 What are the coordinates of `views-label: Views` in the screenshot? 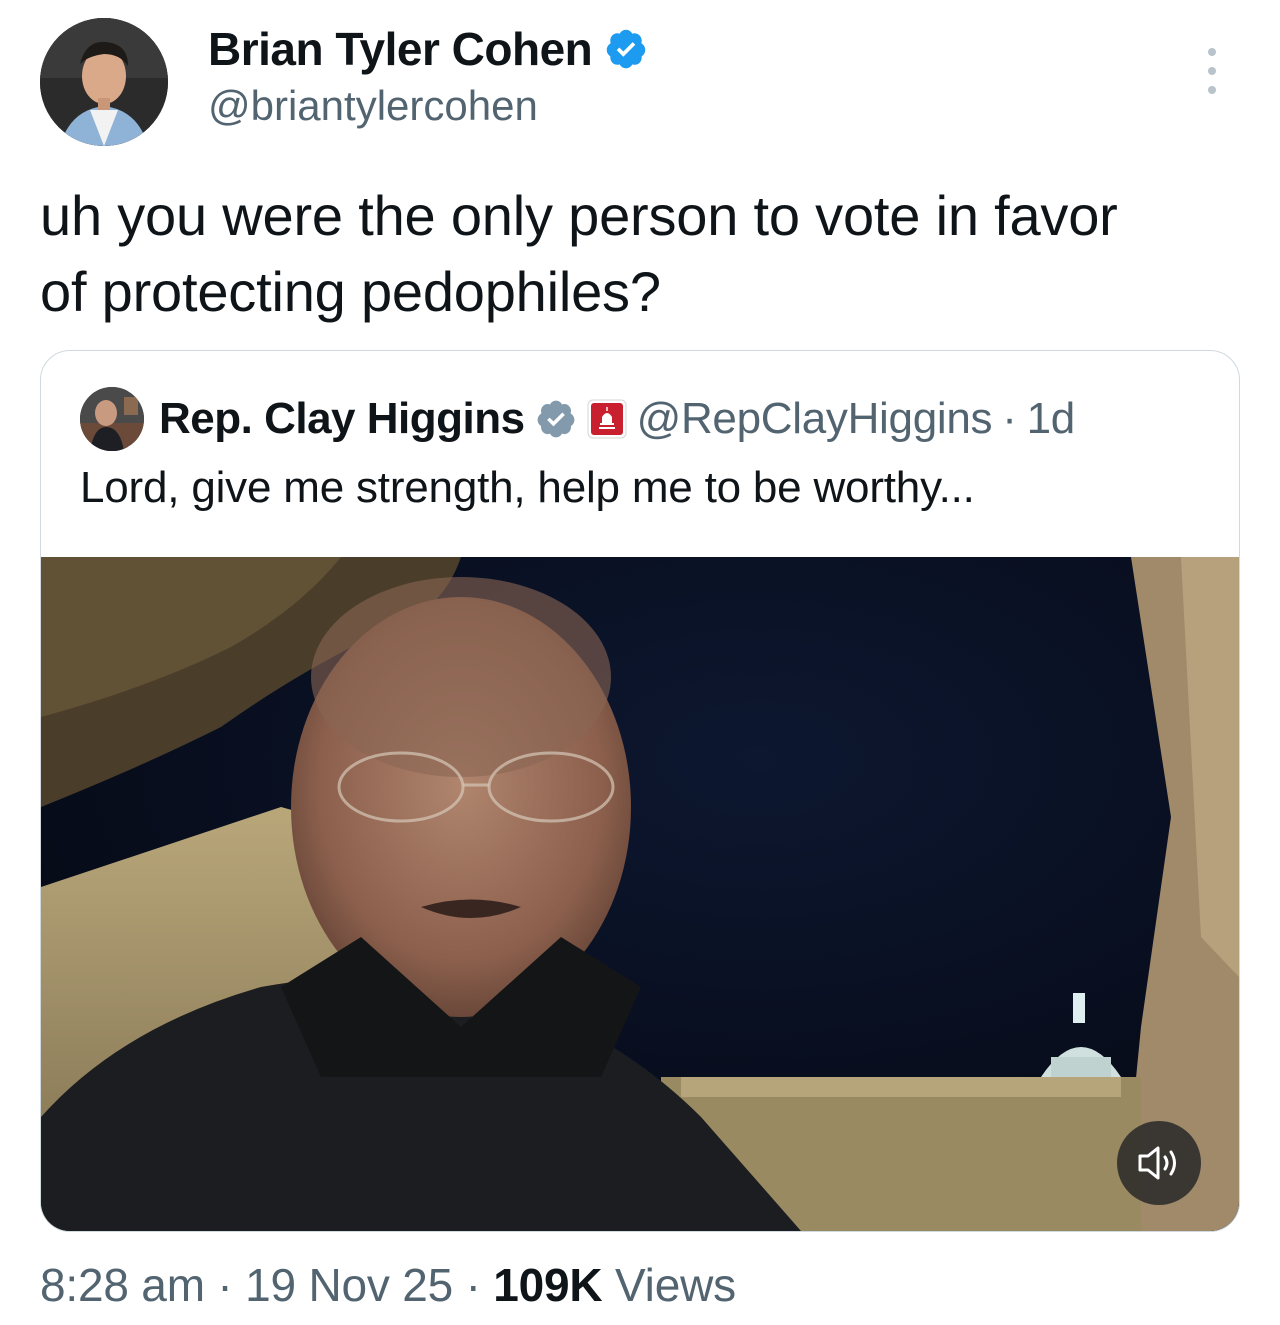 It's located at (669, 1285).